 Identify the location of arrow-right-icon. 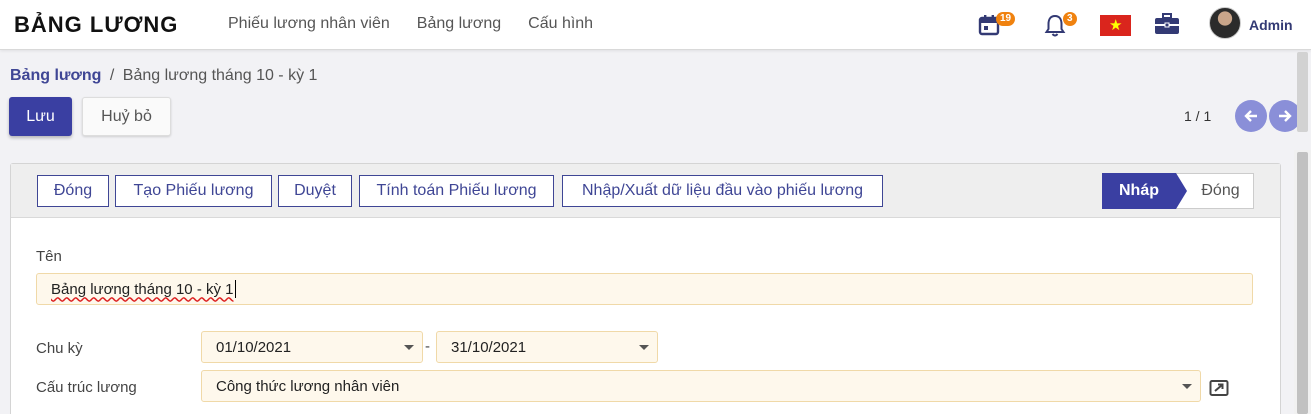
(1285, 116).